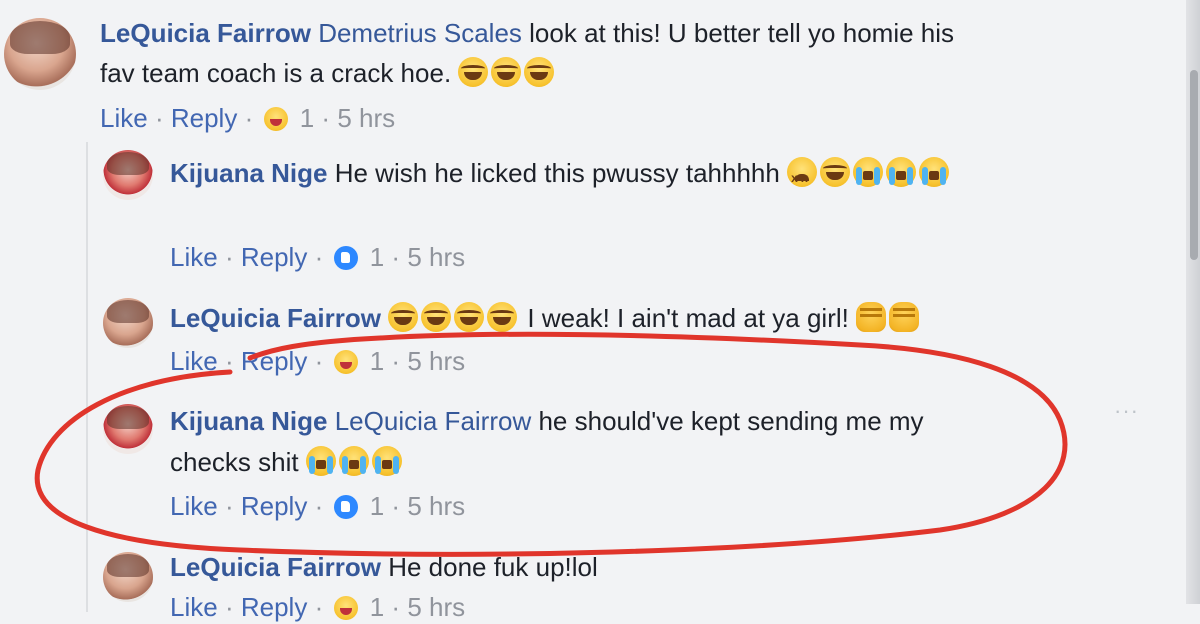 This screenshot has height=624, width=1200. Describe the element at coordinates (384, 567) in the screenshot. I see `comment-5-text: LeQuicia Fairrow He done fuk up!lol` at that location.